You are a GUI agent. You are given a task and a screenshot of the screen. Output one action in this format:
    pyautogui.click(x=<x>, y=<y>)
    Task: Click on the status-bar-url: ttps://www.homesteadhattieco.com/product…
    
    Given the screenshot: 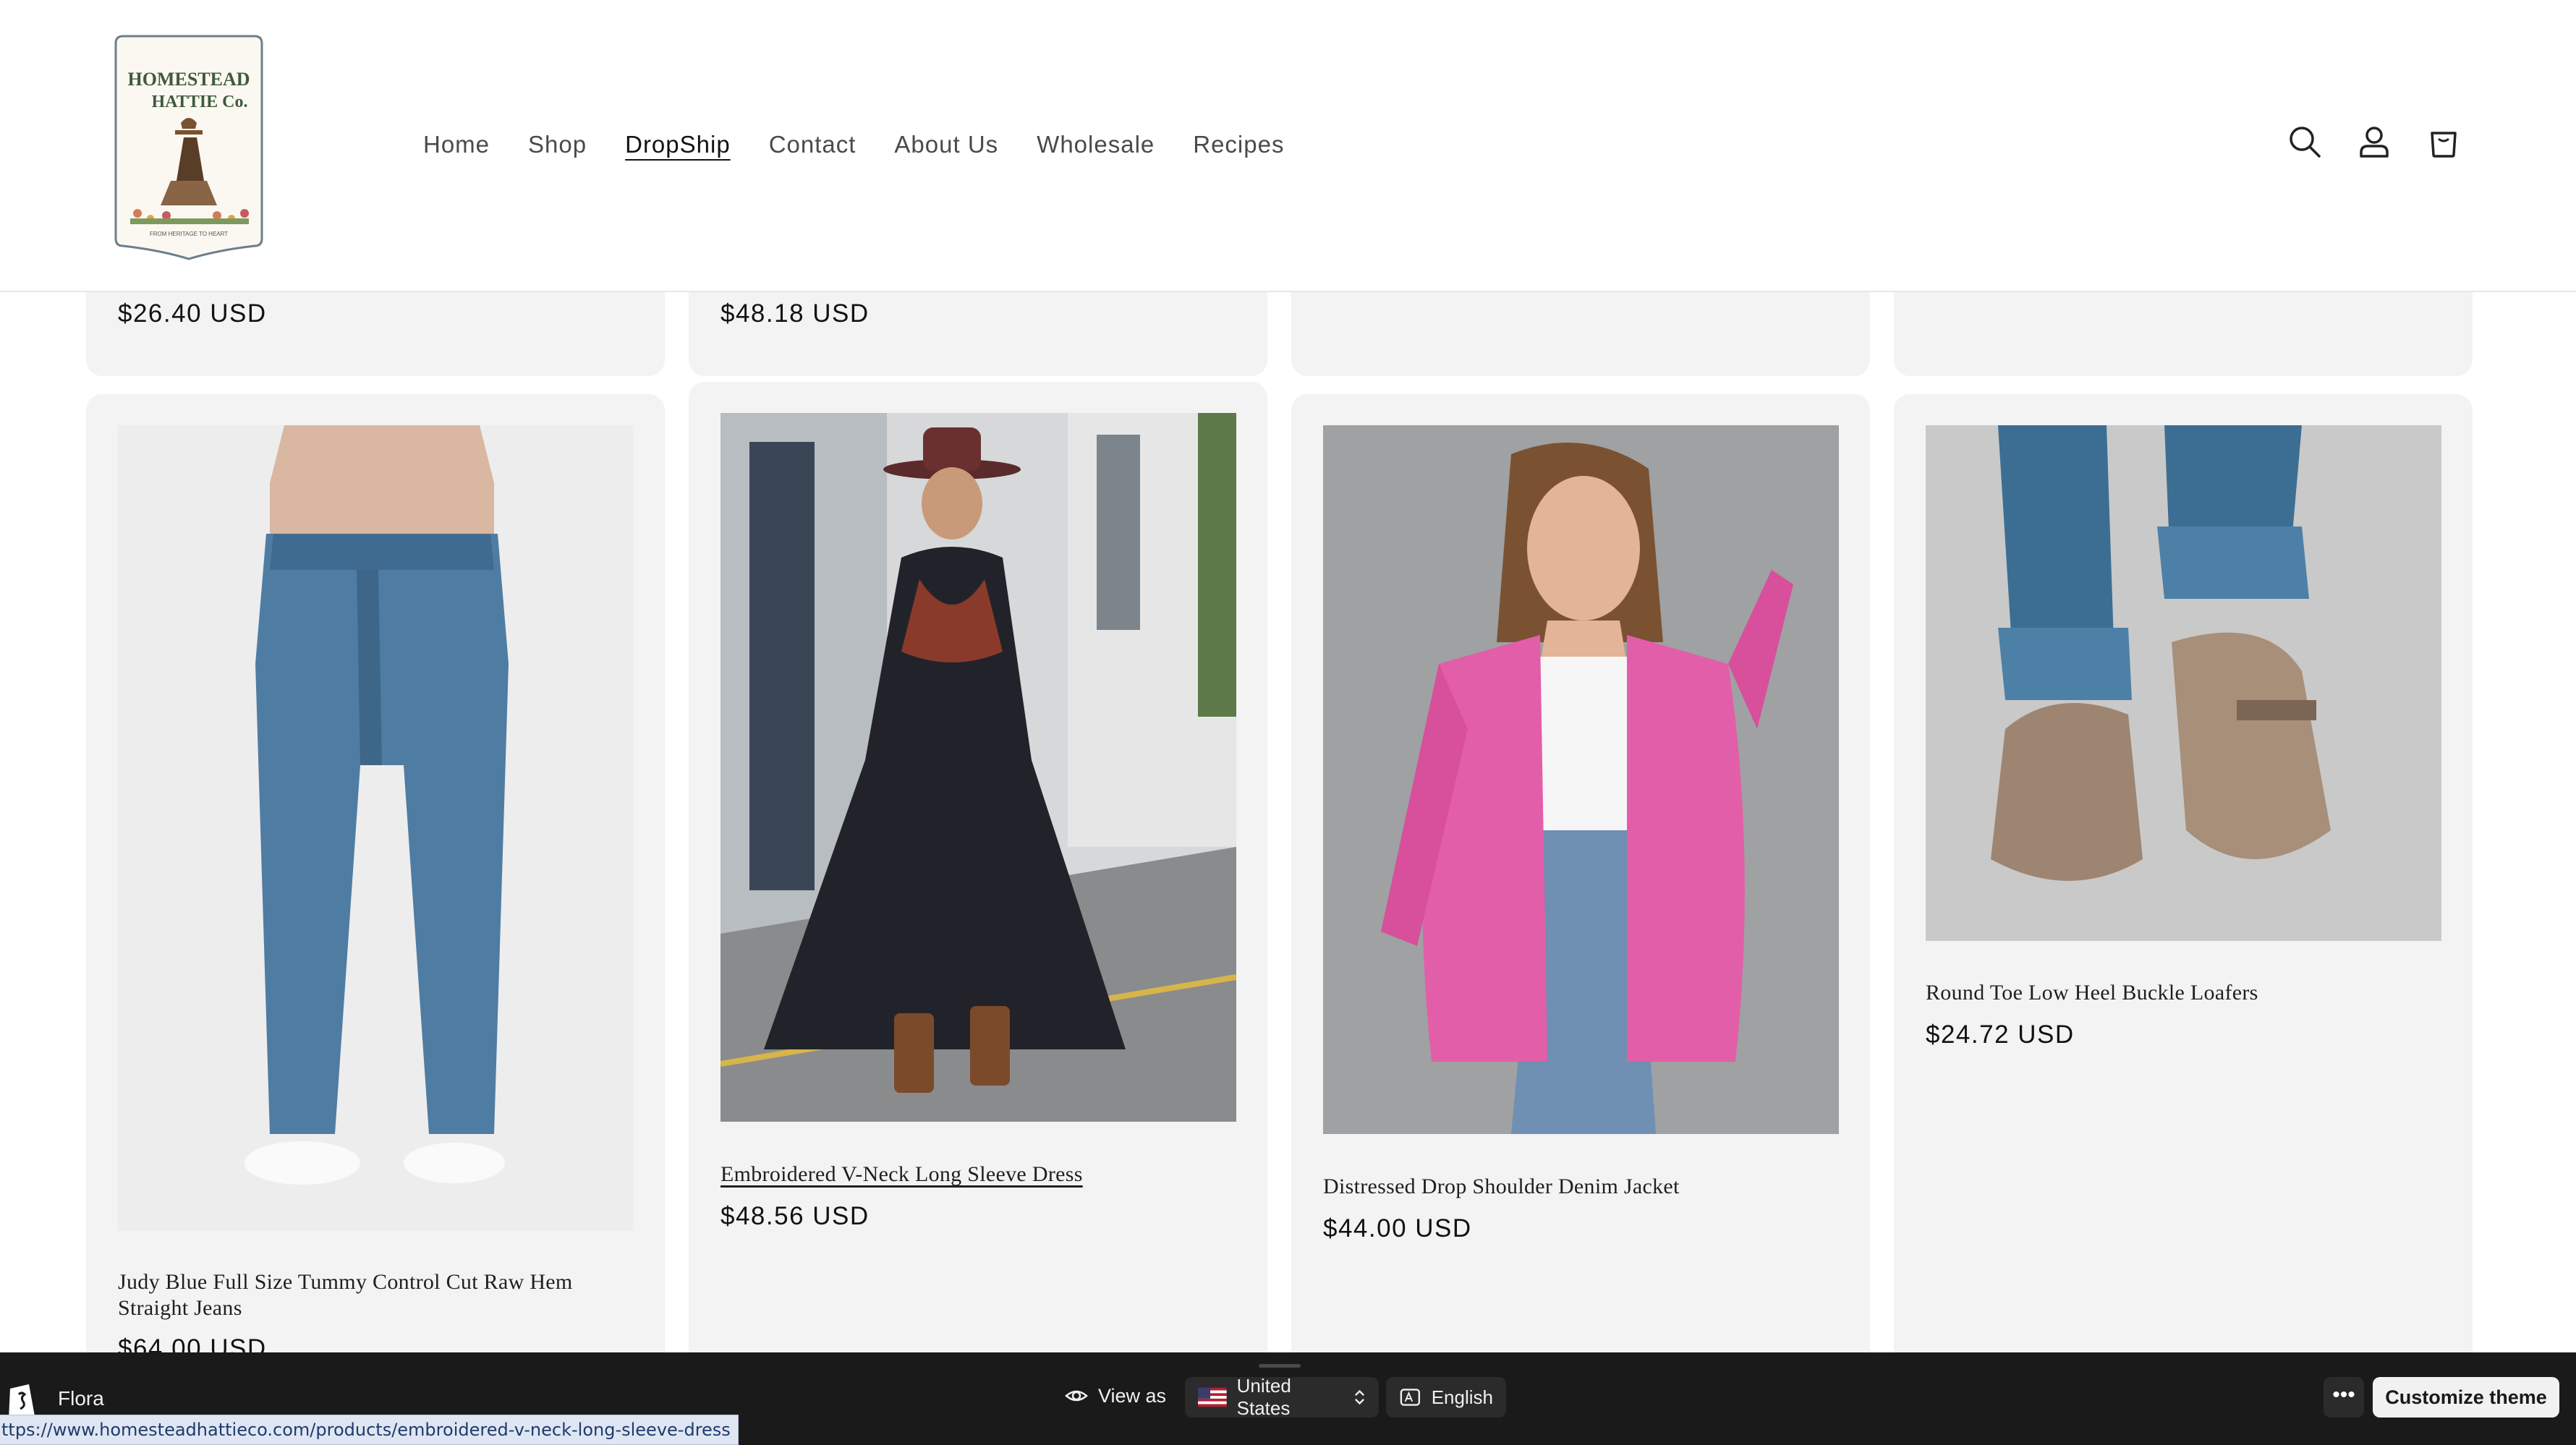 What is the action you would take?
    pyautogui.click(x=369, y=1430)
    